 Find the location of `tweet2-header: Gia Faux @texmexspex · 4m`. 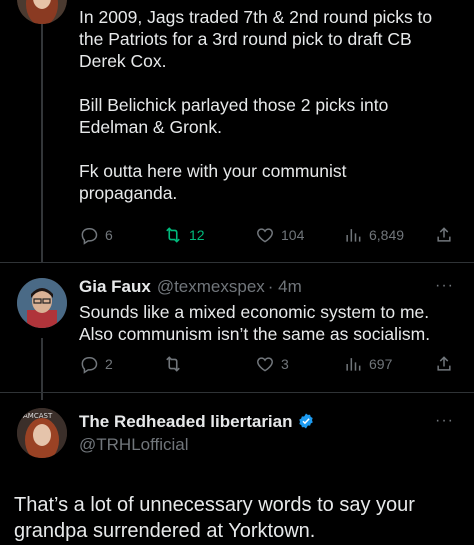

tweet2-header: Gia Faux @texmexspex · 4m is located at coordinates (190, 287).